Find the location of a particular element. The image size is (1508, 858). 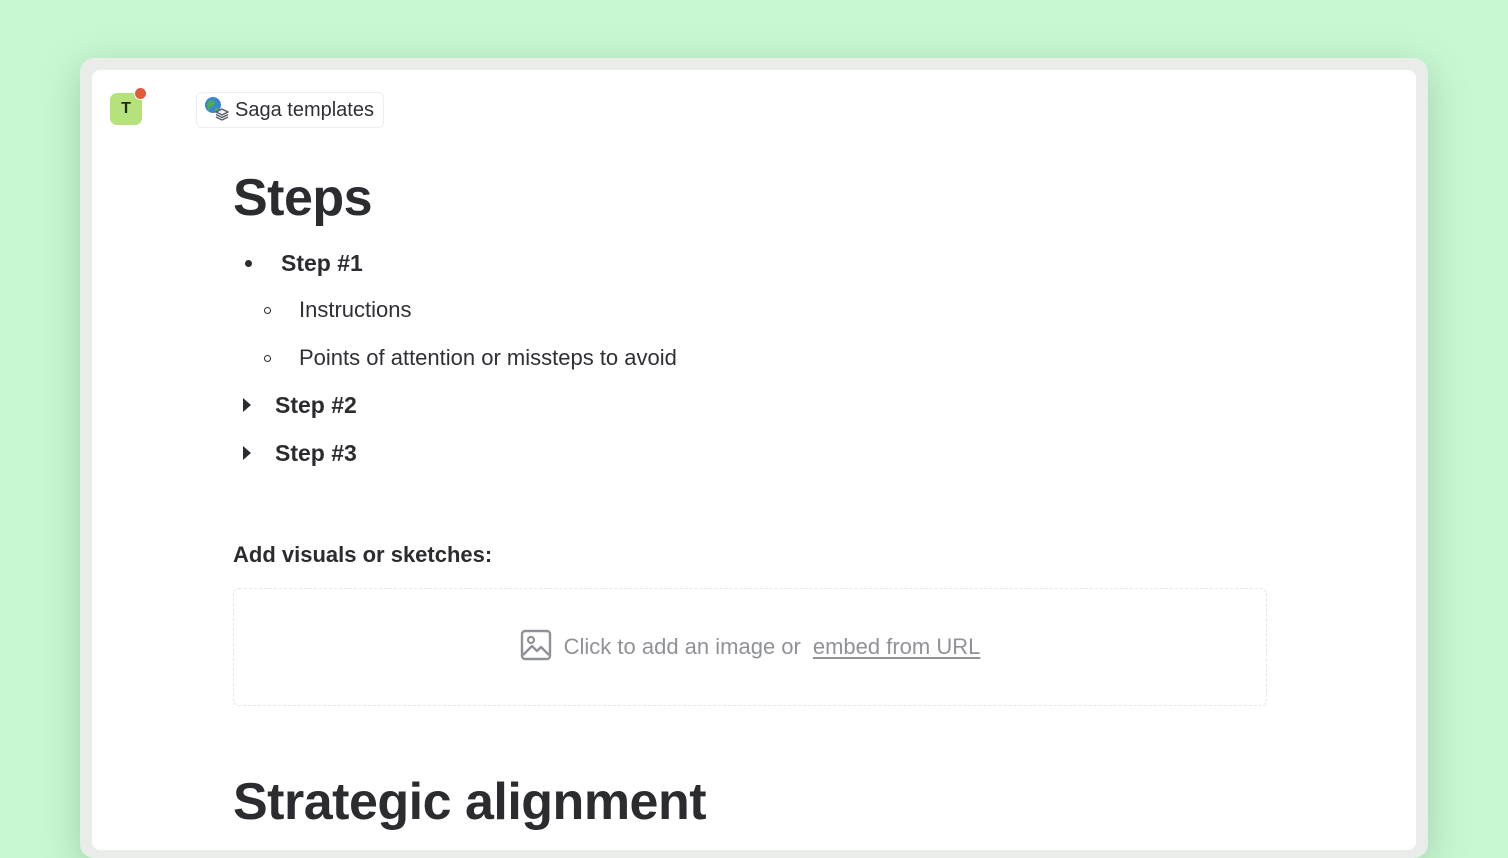

workspace-avatar: T is located at coordinates (128, 106).